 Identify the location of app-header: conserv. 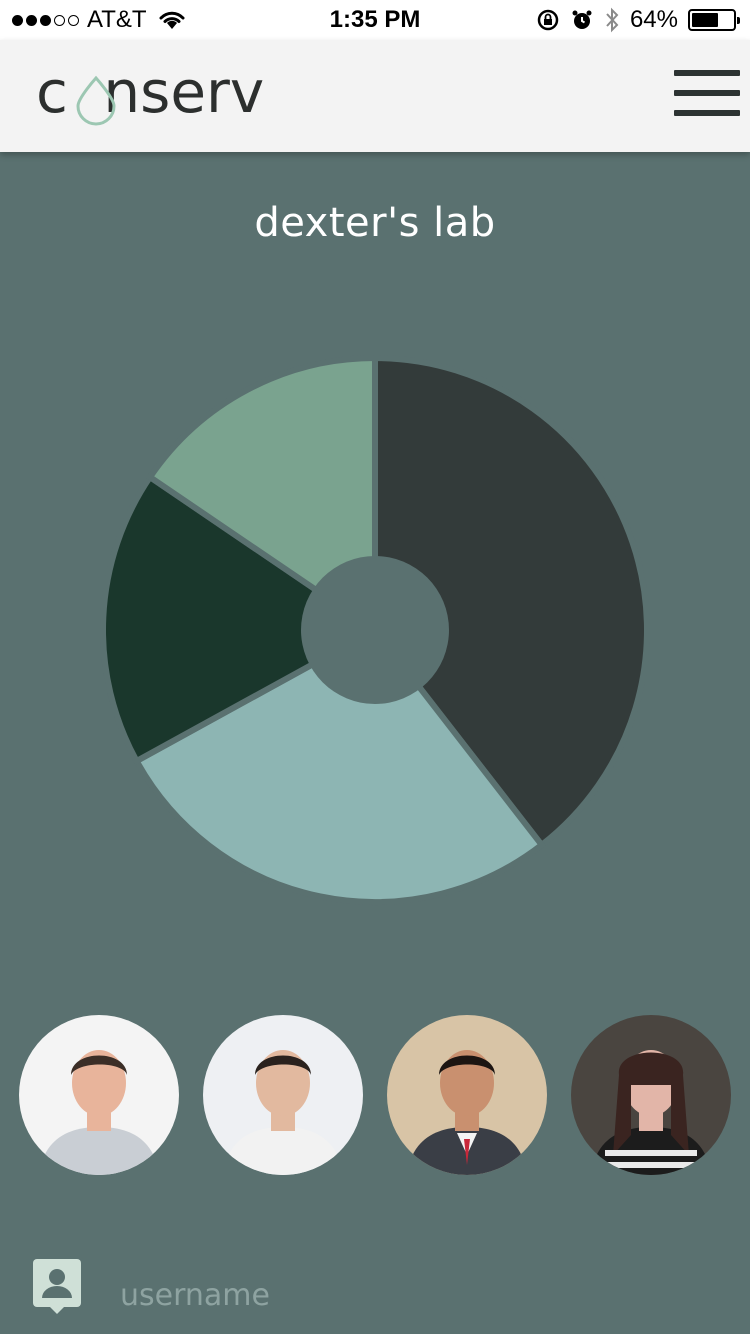
(375, 96).